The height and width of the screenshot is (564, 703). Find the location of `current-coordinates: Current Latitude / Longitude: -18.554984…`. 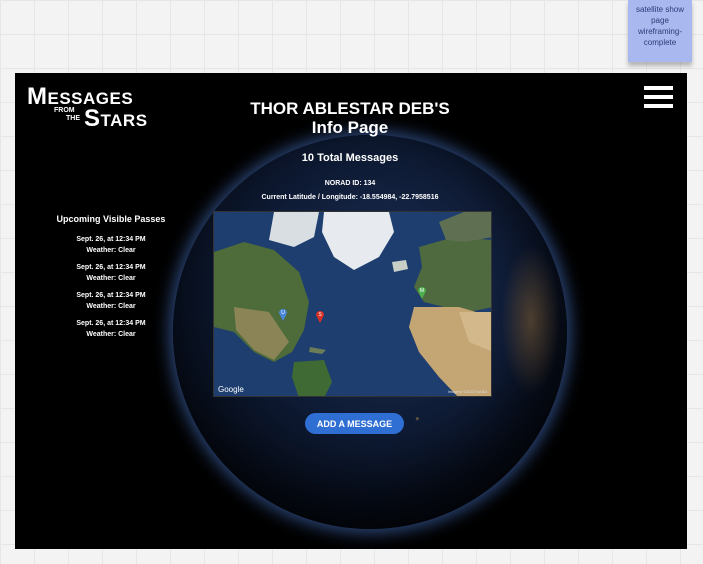

current-coordinates: Current Latitude / Longitude: -18.554984… is located at coordinates (350, 197).